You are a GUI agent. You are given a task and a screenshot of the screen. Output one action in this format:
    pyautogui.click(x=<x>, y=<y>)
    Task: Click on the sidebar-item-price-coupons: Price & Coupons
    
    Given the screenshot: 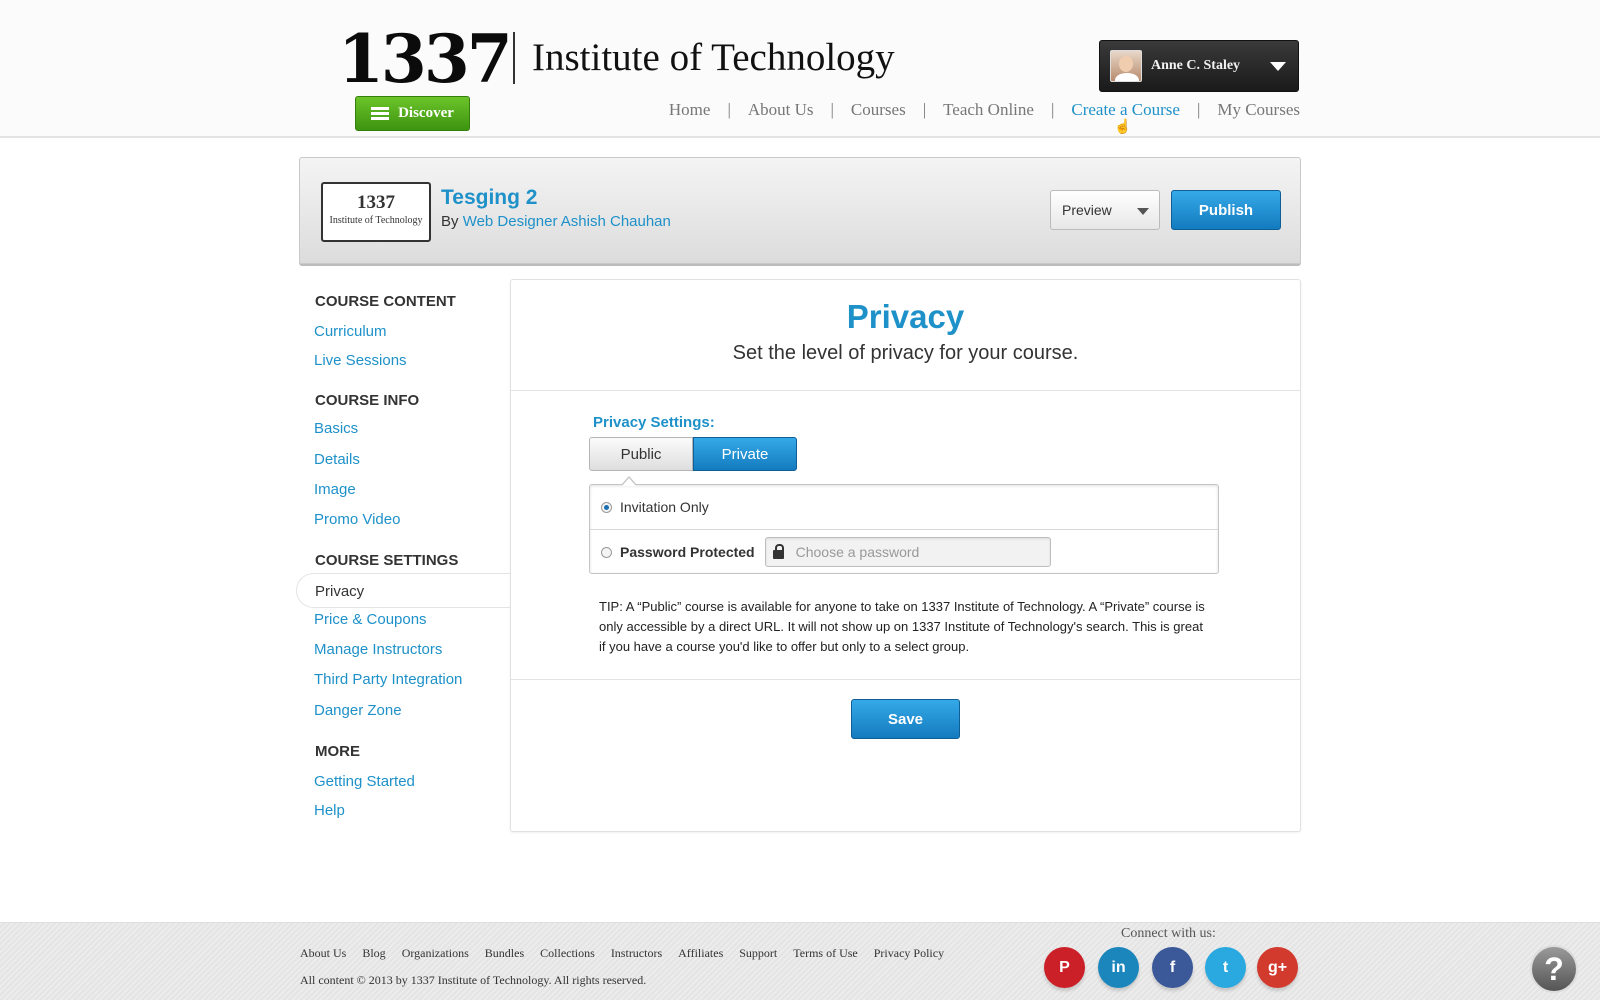 What is the action you would take?
    pyautogui.click(x=370, y=619)
    